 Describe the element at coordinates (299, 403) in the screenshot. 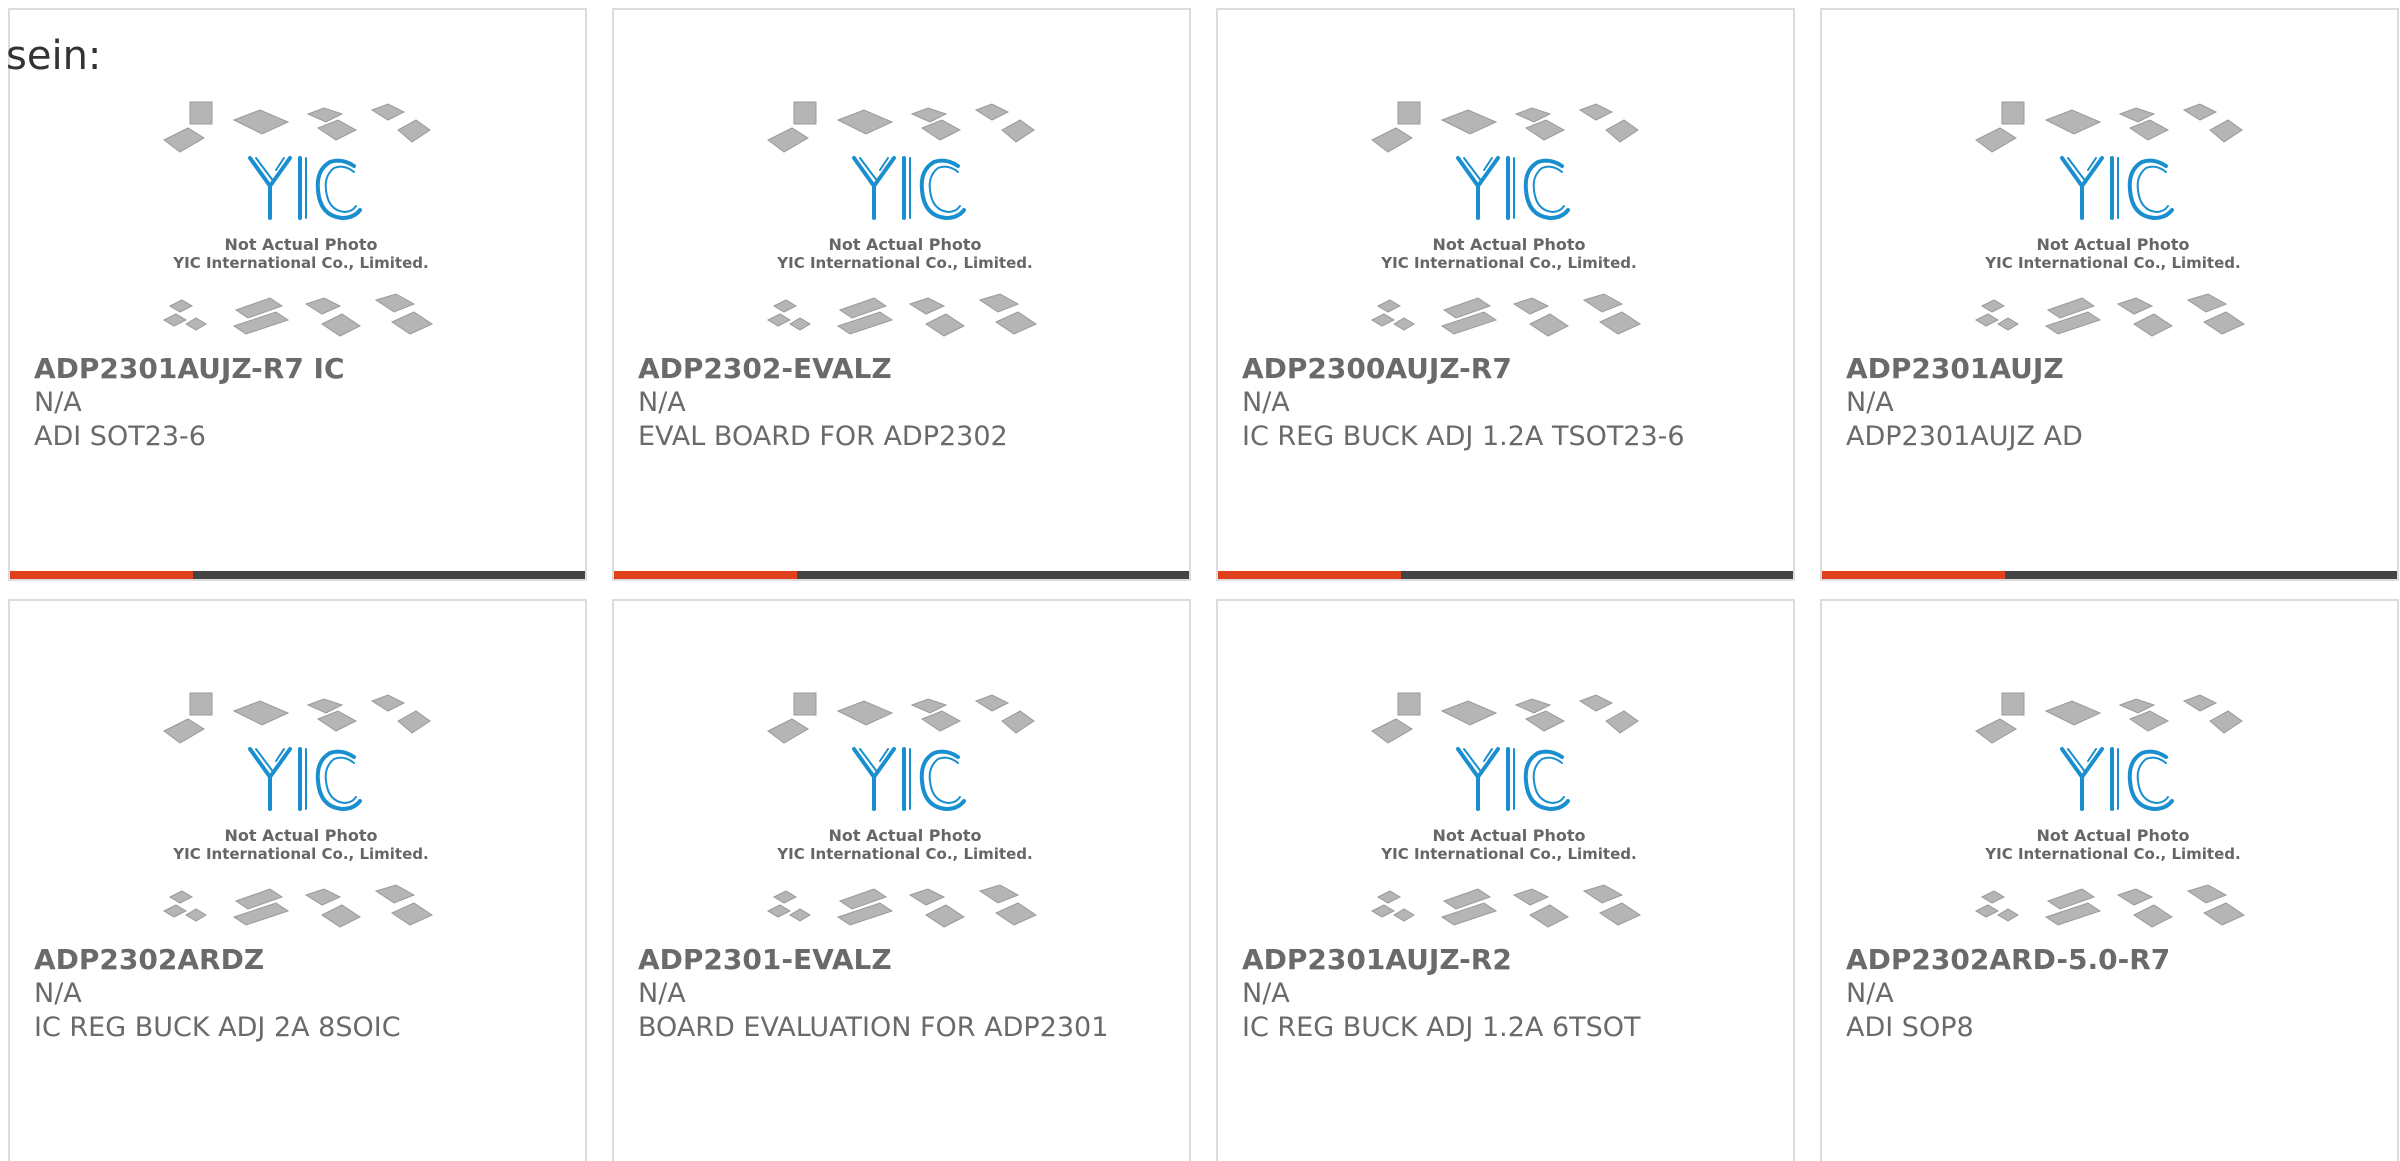

I see `product-info: ADP2301AUJZ-R7 IC N/A ADI SOT23-6` at that location.